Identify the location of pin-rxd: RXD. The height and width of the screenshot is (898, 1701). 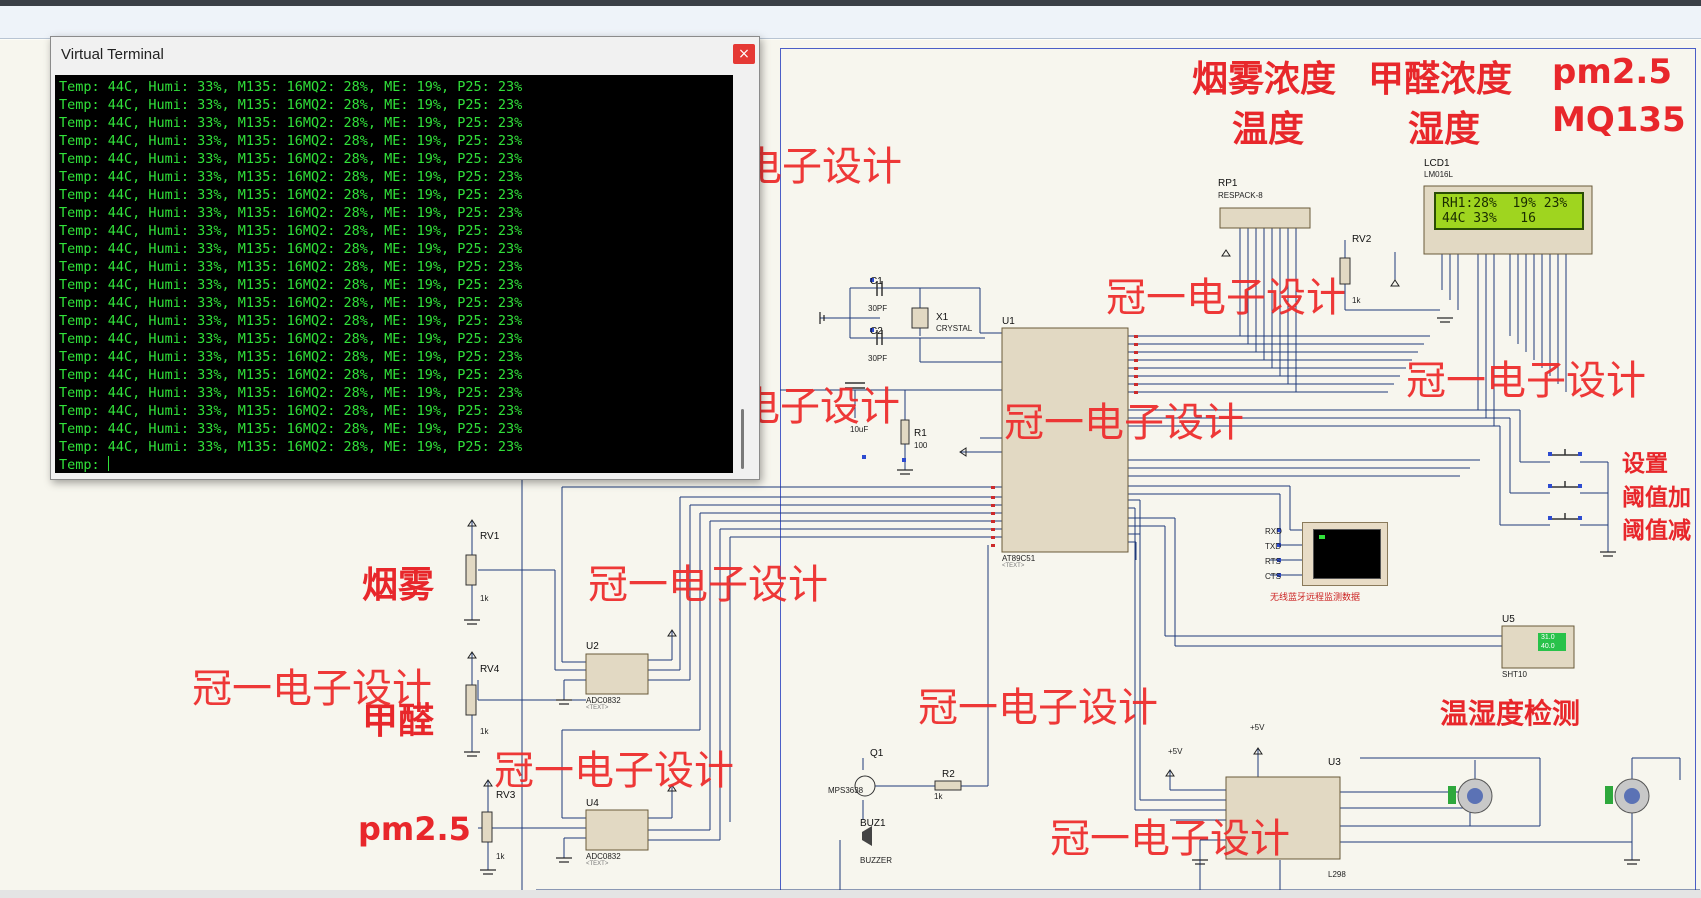
(1273, 531).